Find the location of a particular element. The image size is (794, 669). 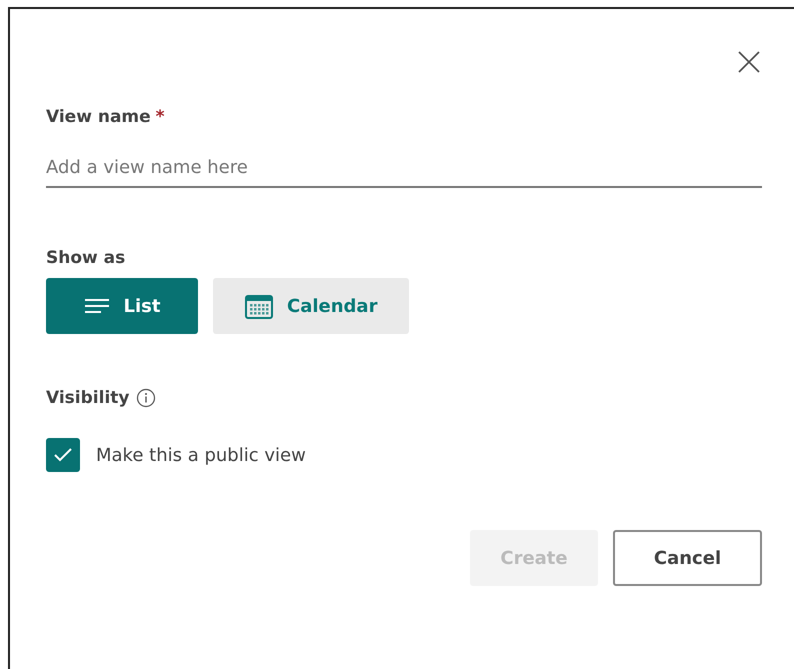

view-type-option: Calendar is located at coordinates (311, 306).